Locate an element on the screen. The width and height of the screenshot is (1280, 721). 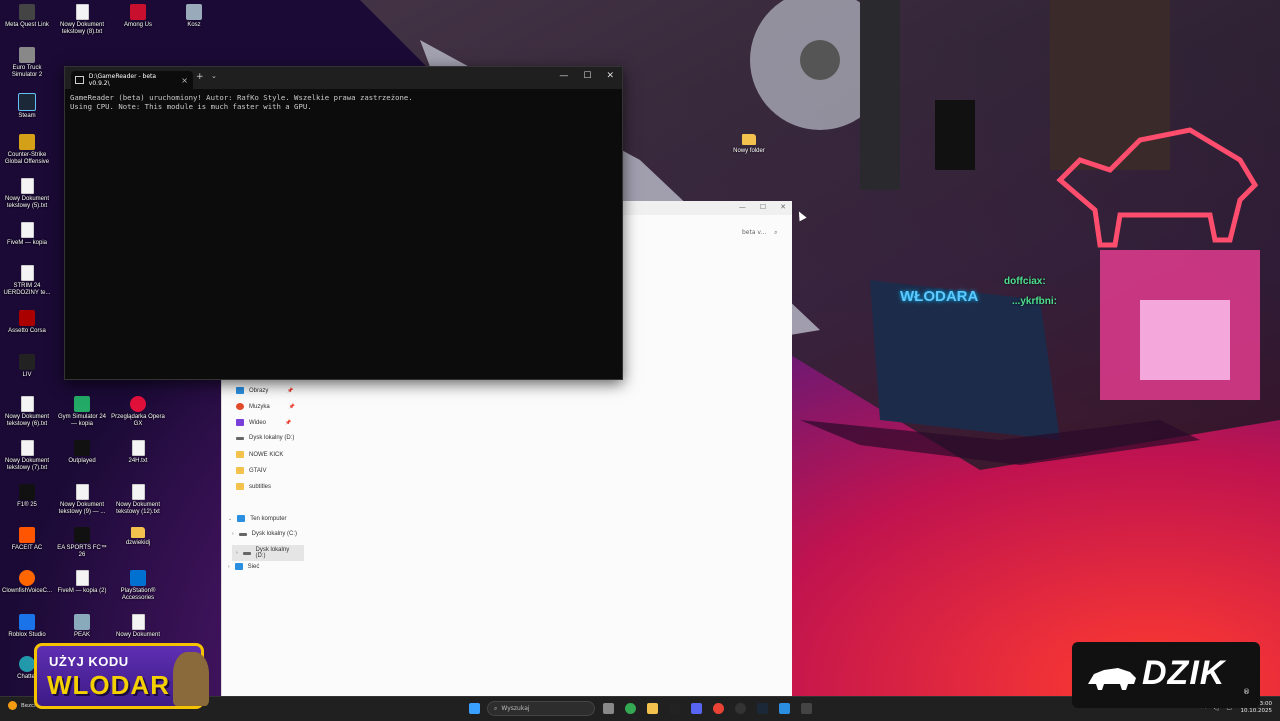
desktop-icon-text-doc-8: Nowy Dokument tekstowy (8).txt is located at coordinates (82, 20).